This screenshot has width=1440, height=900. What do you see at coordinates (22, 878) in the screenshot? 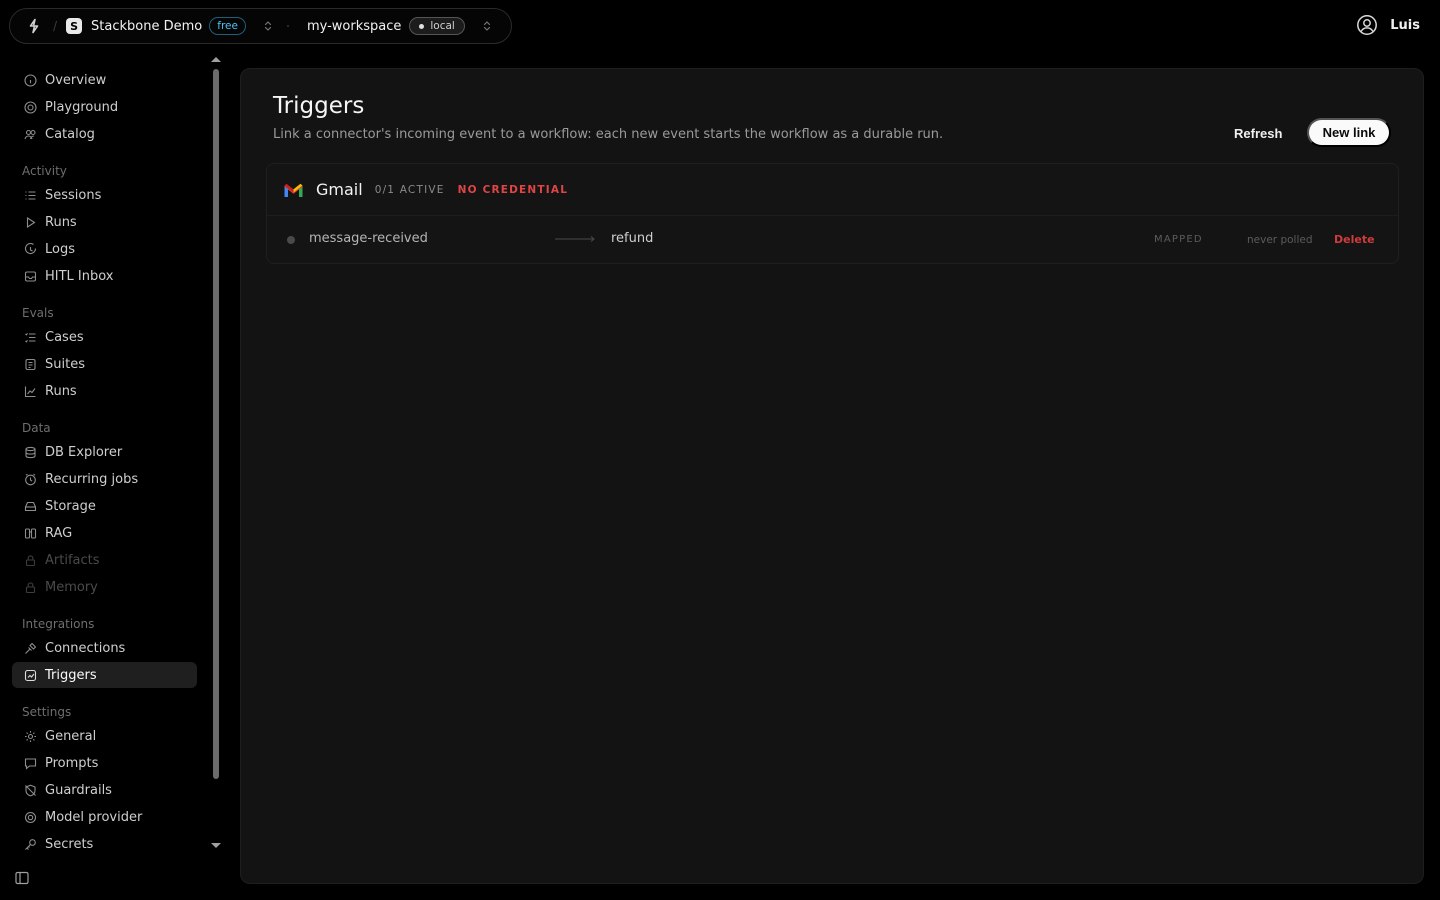
I see `sidebar-toggle-icon` at bounding box center [22, 878].